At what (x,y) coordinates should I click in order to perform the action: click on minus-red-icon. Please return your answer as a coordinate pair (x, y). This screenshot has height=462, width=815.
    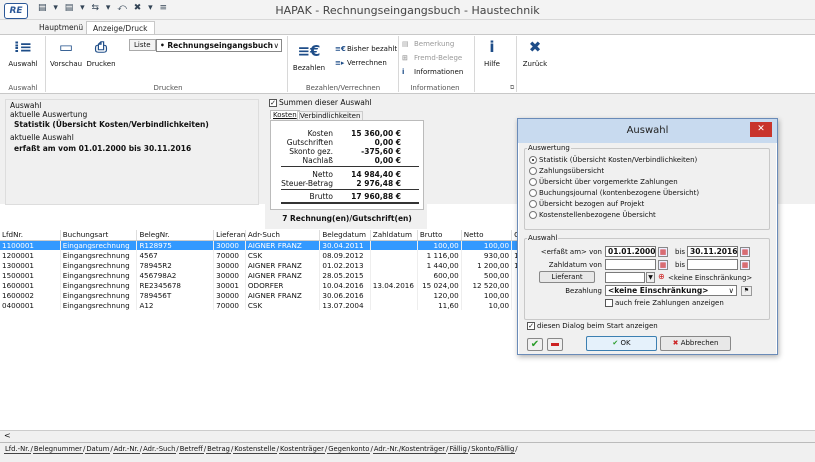
    Looking at the image, I should click on (555, 344).